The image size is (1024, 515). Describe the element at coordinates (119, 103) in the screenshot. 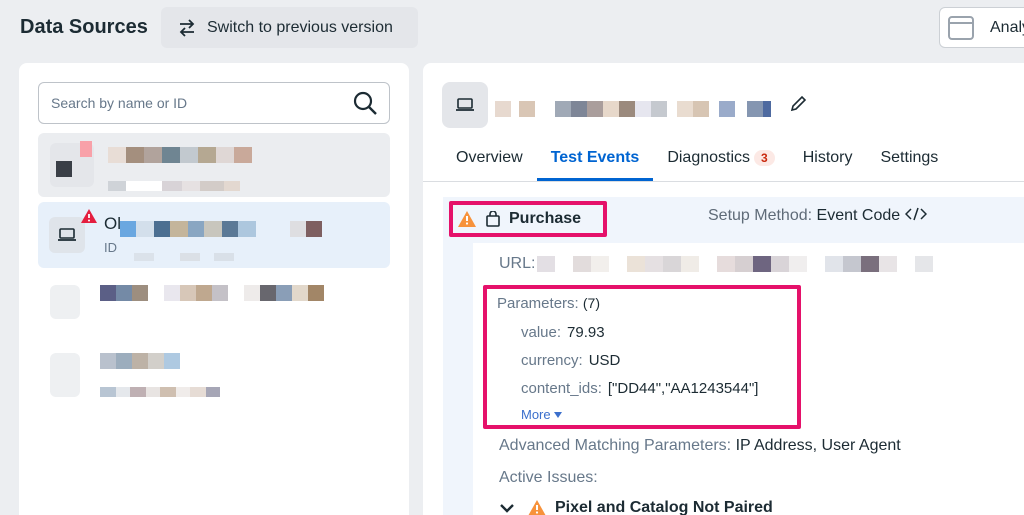

I see `search-placeholder: Search by name or ID` at that location.